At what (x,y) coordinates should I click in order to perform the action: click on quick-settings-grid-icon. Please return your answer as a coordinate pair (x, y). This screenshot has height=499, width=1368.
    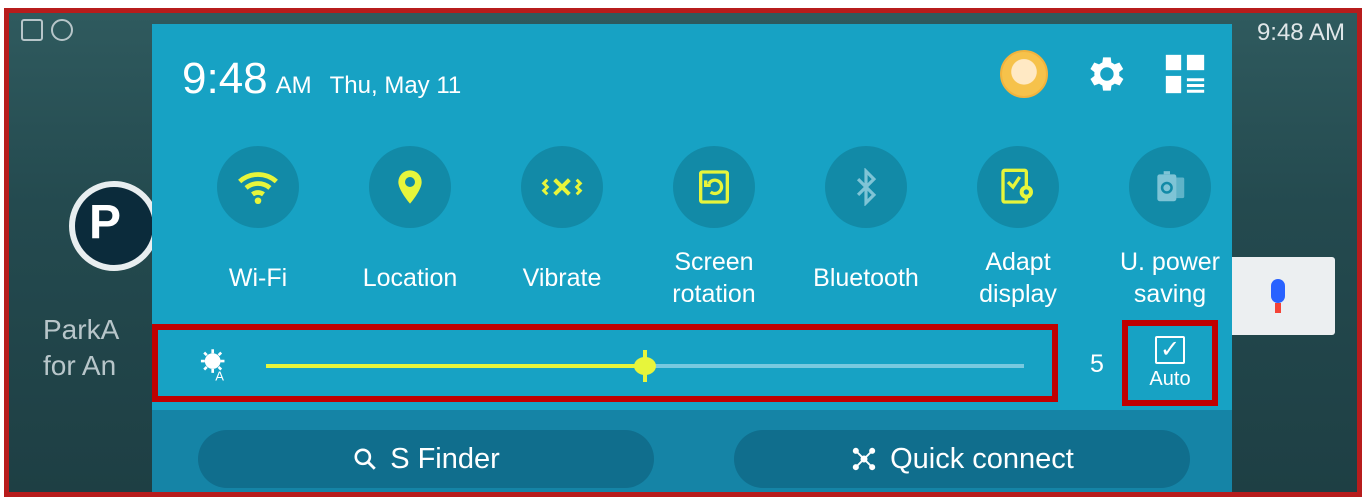
    Looking at the image, I should click on (1185, 74).